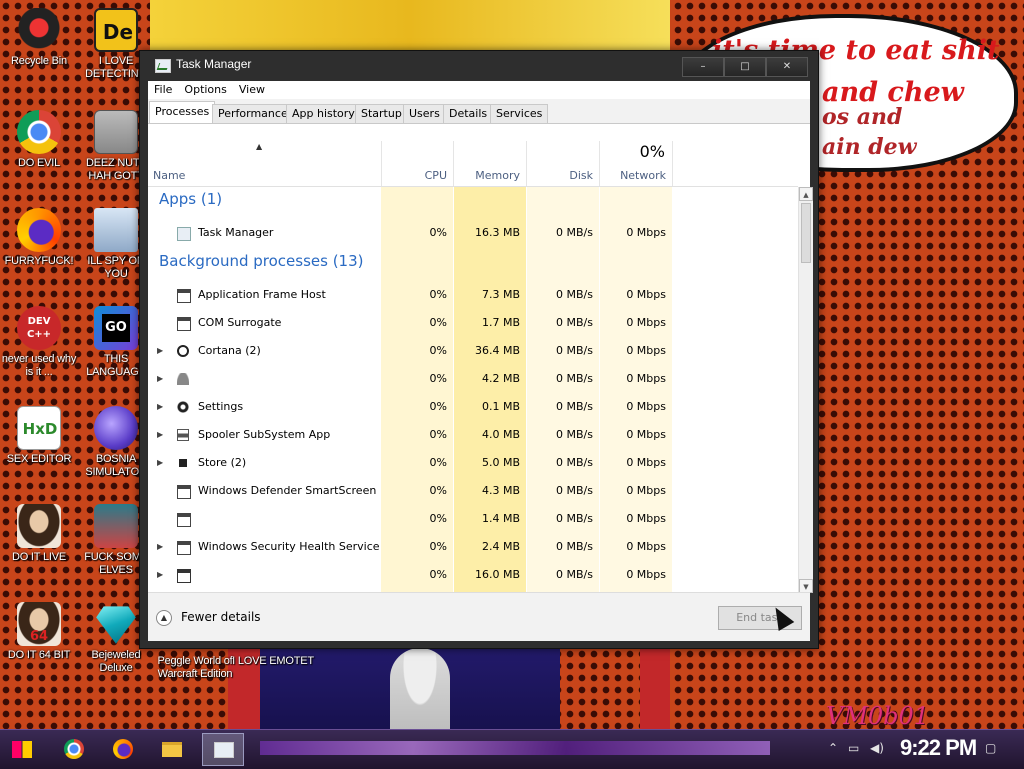 The image size is (1024, 769). I want to click on scroll-up-button: ▲, so click(806, 194).